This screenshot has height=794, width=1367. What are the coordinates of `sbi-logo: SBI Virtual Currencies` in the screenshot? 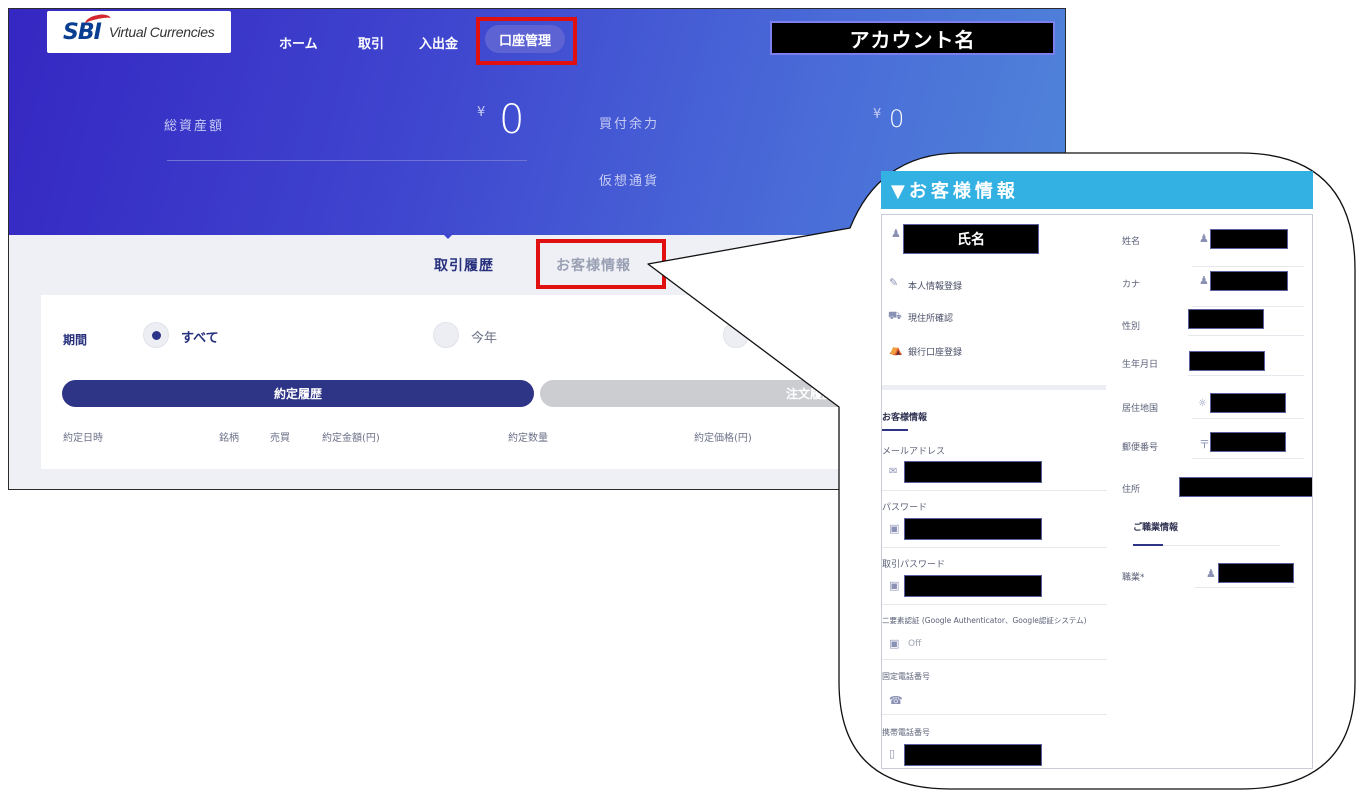 It's located at (139, 32).